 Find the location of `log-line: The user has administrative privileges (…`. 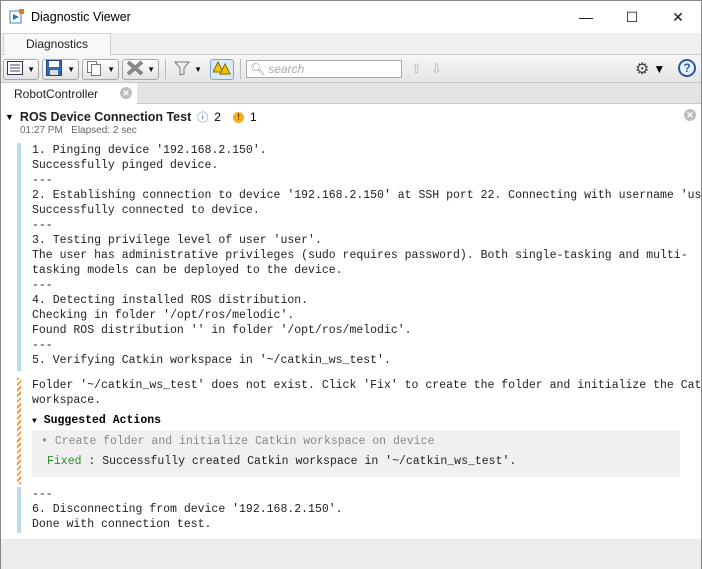

log-line: The user has administrative privileges (… is located at coordinates (360, 255).